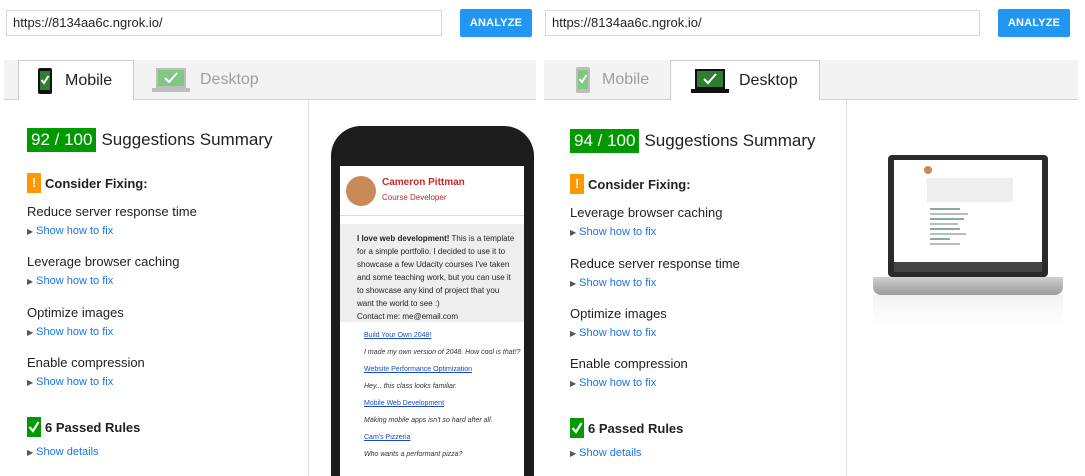 This screenshot has width=1085, height=476. What do you see at coordinates (418, 369) in the screenshot?
I see `preview-project-link: Website Performance Optimization` at bounding box center [418, 369].